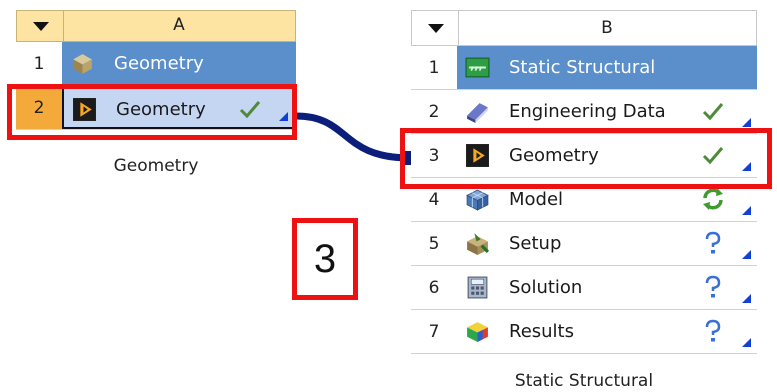 The width and height of the screenshot is (777, 392). I want to click on system-a-caption: Geometry, so click(156, 166).